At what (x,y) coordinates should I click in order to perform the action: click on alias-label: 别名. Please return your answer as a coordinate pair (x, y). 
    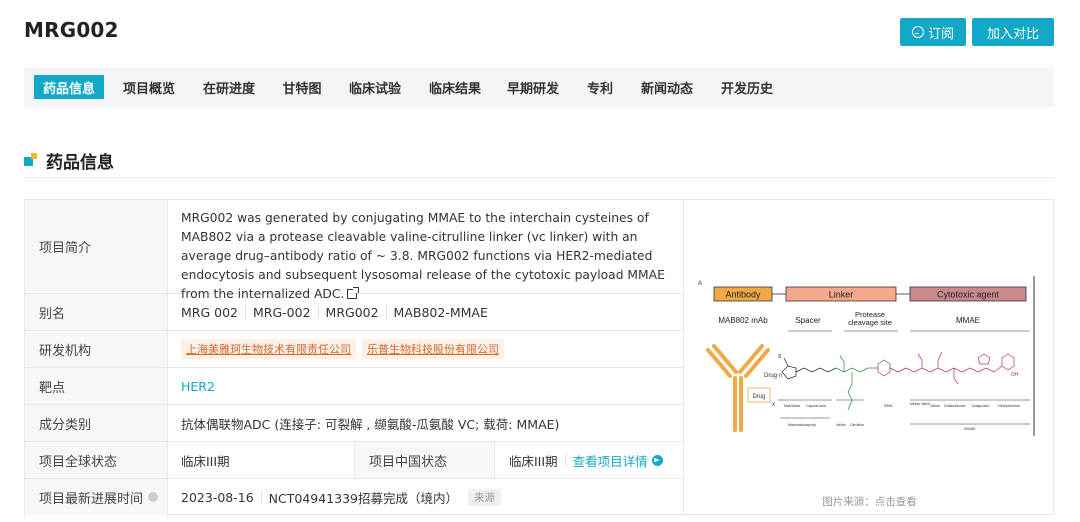
    Looking at the image, I should click on (96, 312).